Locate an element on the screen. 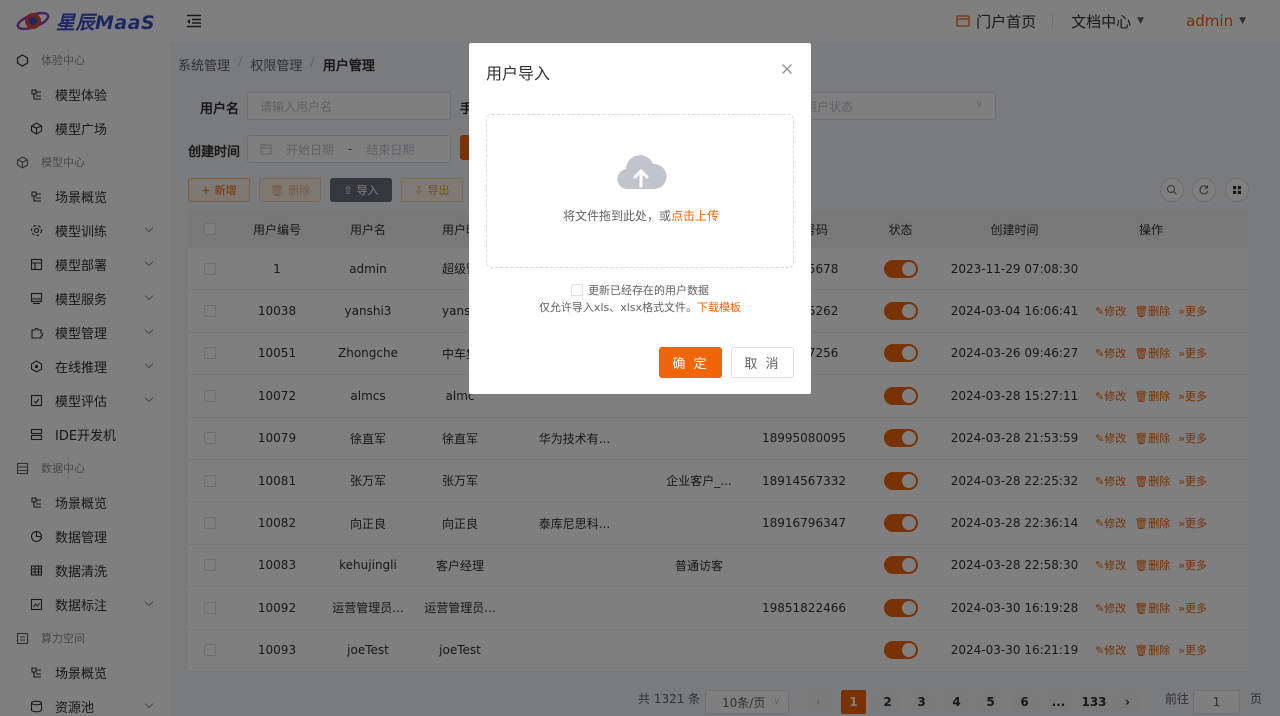 The height and width of the screenshot is (716, 1280). import-tip: 仅允许导入xls、xlsx格式文件。下载模板 is located at coordinates (640, 307).